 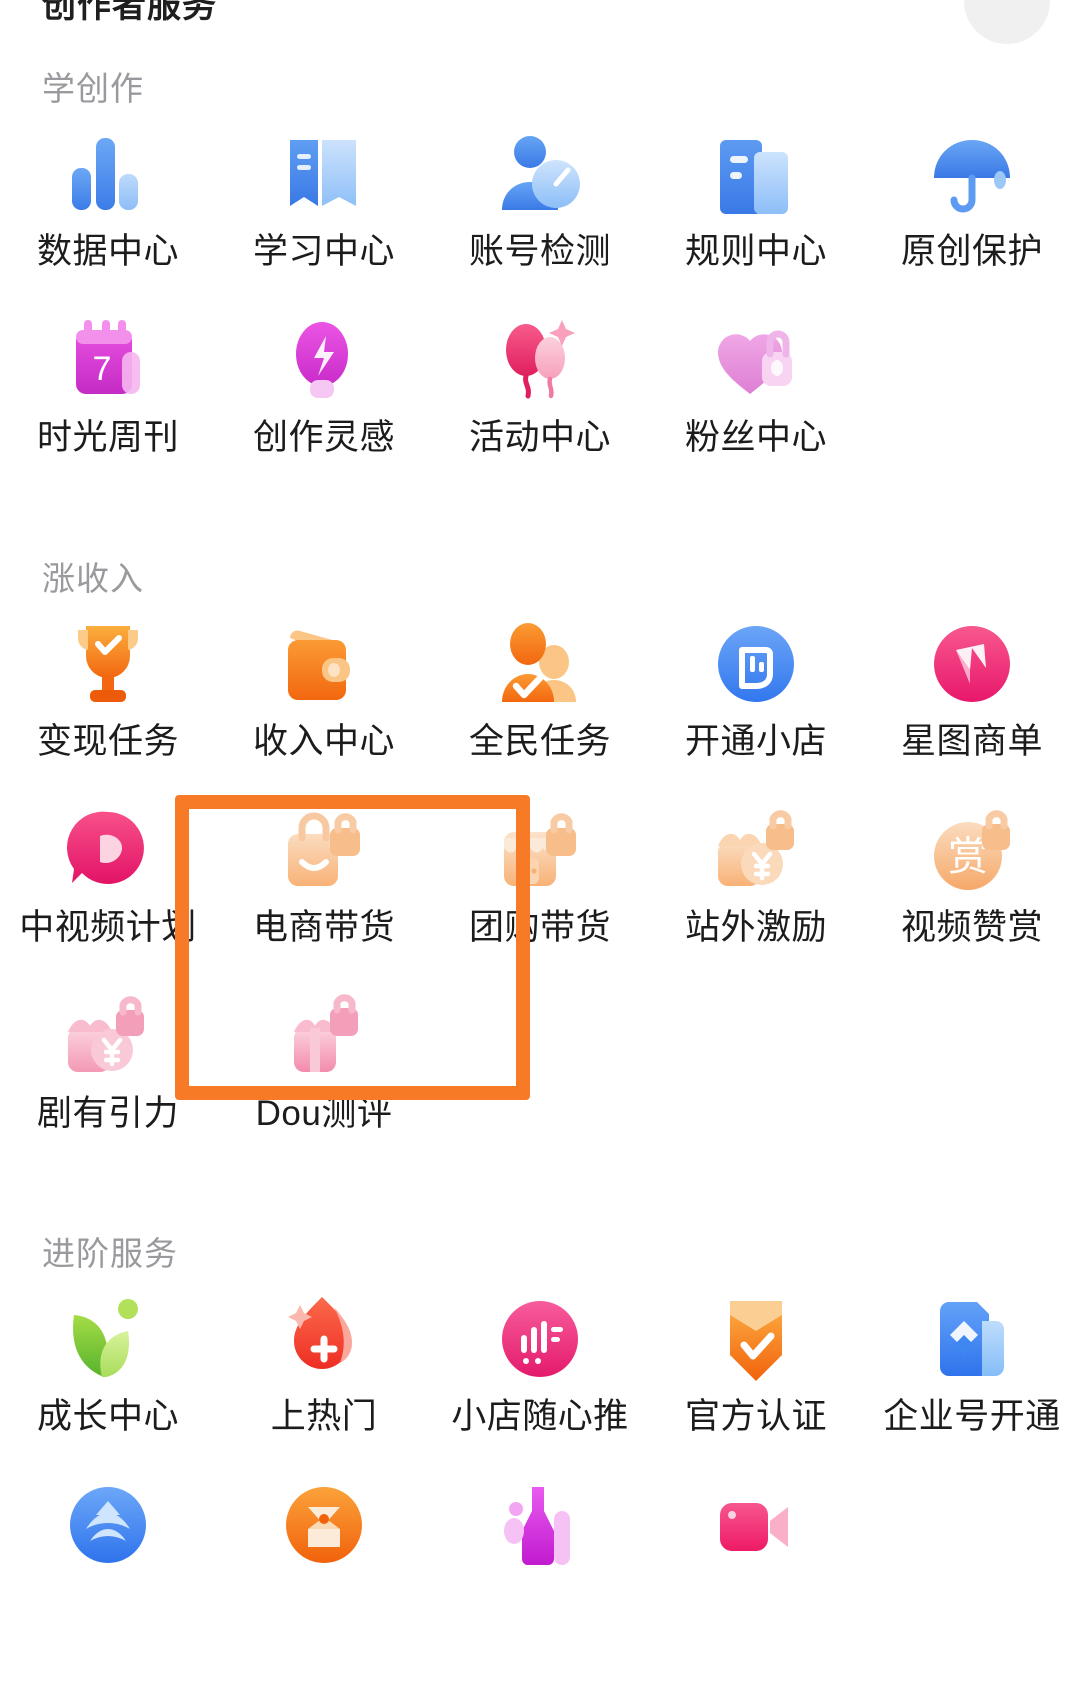 I want to click on sprout-icon, so click(x=108, y=1339).